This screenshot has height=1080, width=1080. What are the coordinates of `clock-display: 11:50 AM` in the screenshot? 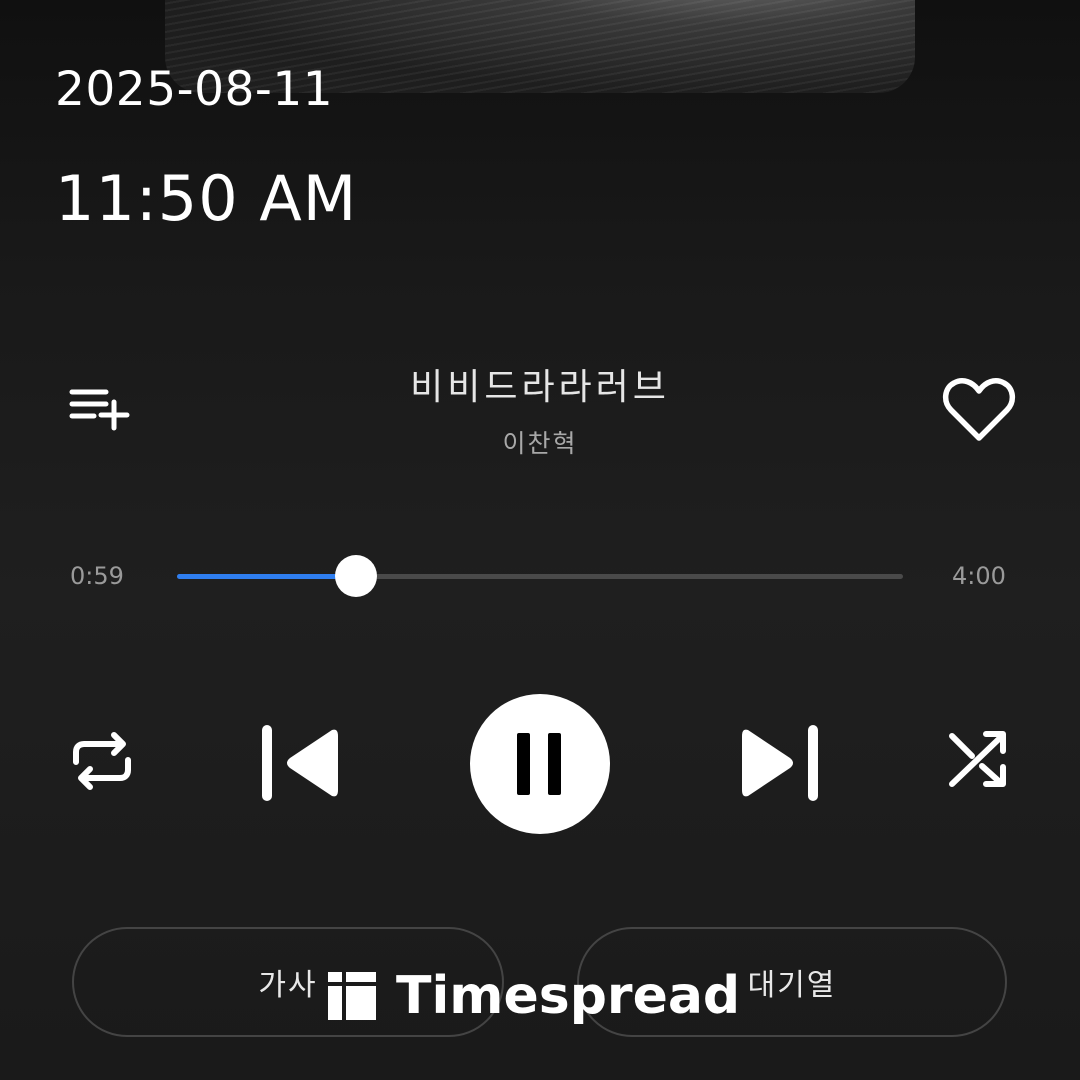 It's located at (206, 198).